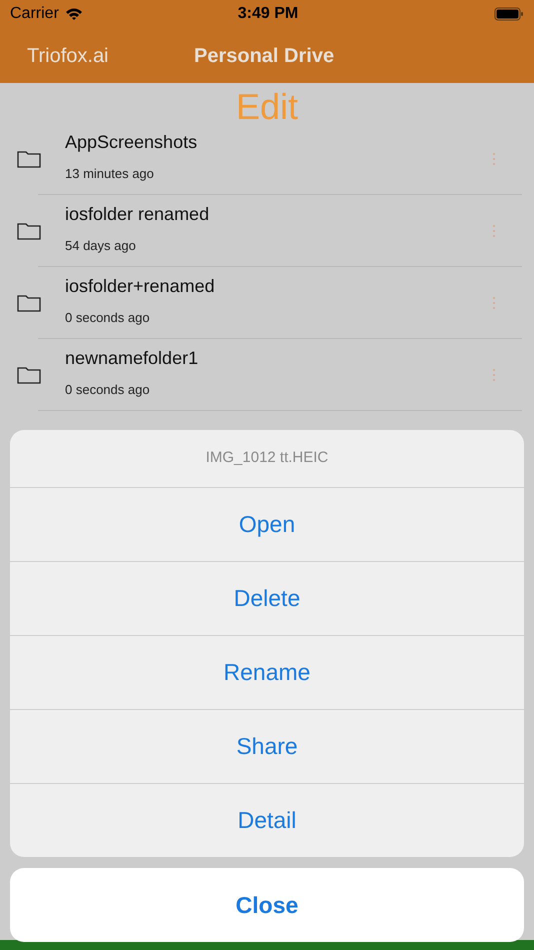 The width and height of the screenshot is (534, 950). What do you see at coordinates (267, 598) in the screenshot?
I see `action-button: Delete` at bounding box center [267, 598].